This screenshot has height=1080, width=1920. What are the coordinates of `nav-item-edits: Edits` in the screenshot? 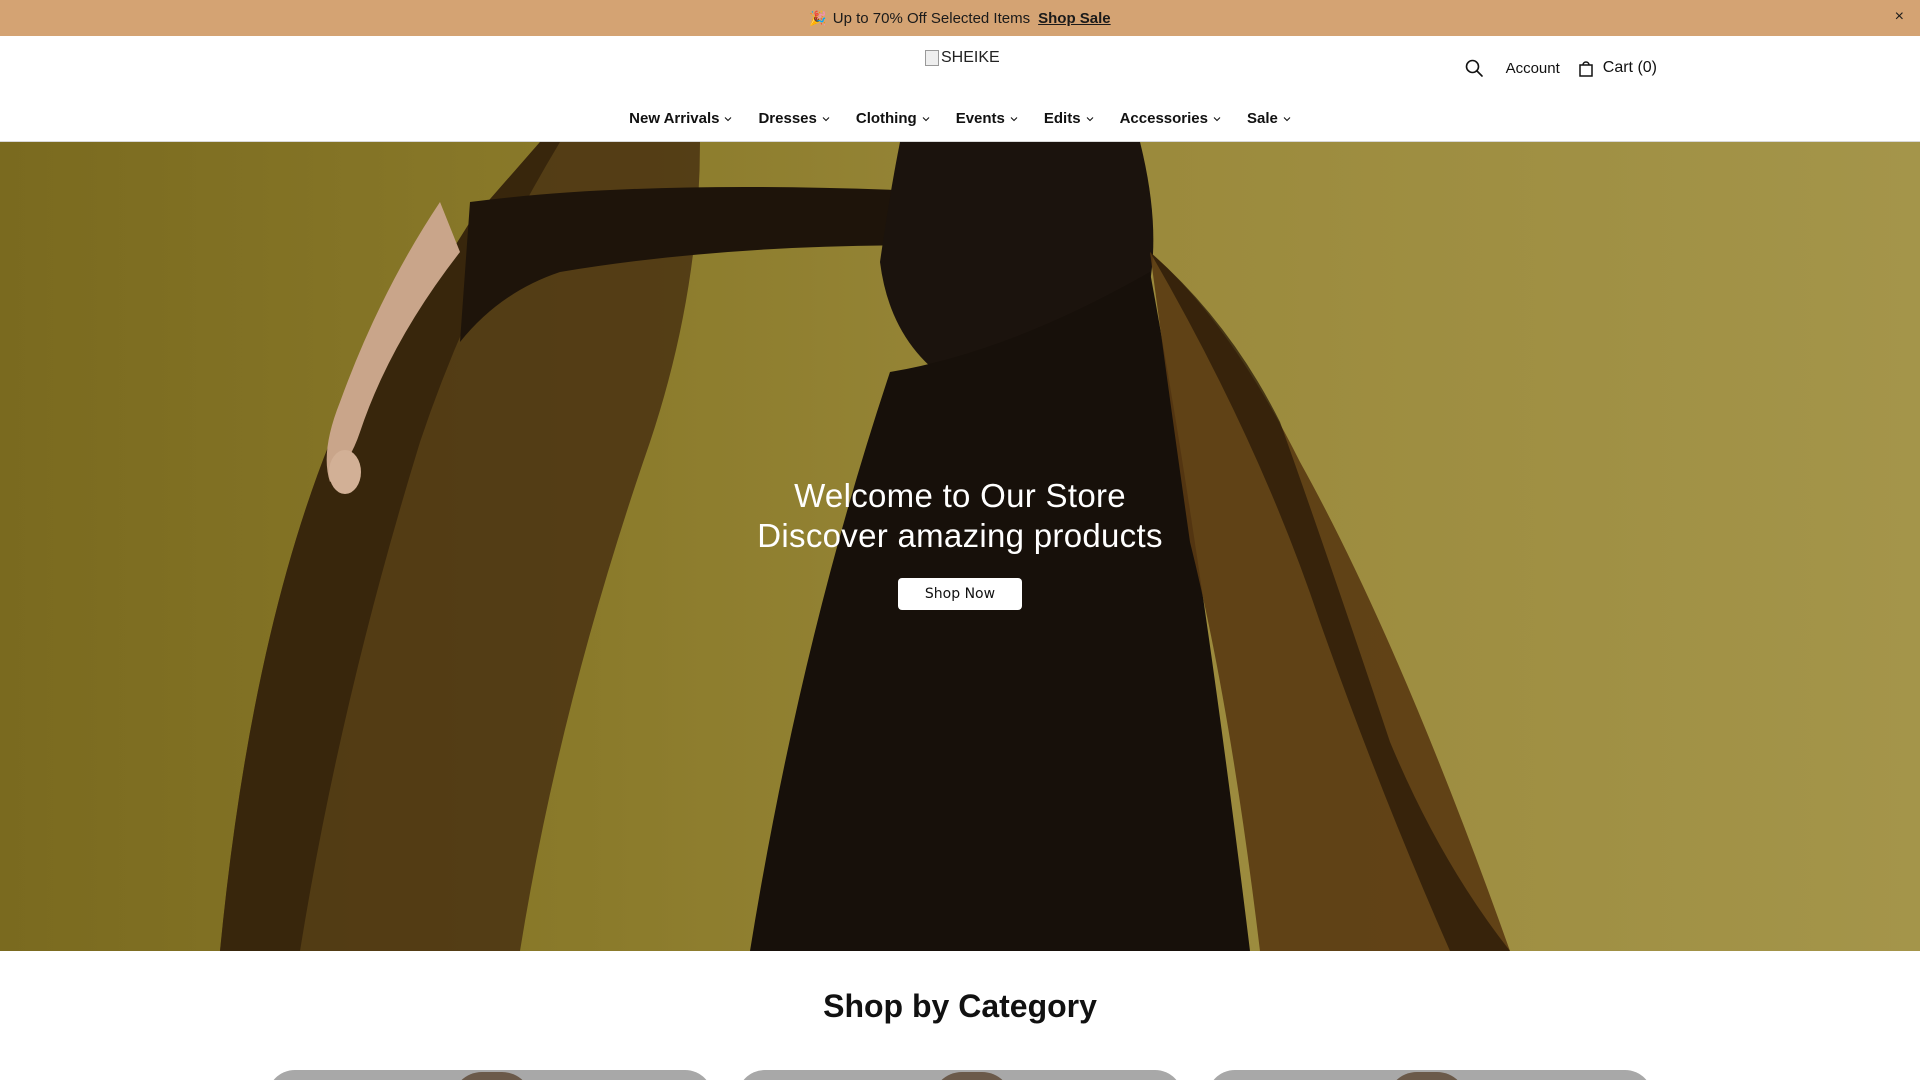 It's located at (1069, 118).